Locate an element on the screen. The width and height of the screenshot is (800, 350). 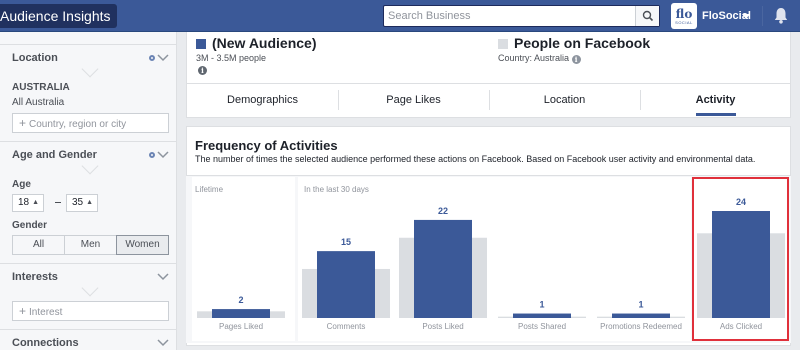
chart-group-label: In the last 30 days is located at coordinates (336, 189).